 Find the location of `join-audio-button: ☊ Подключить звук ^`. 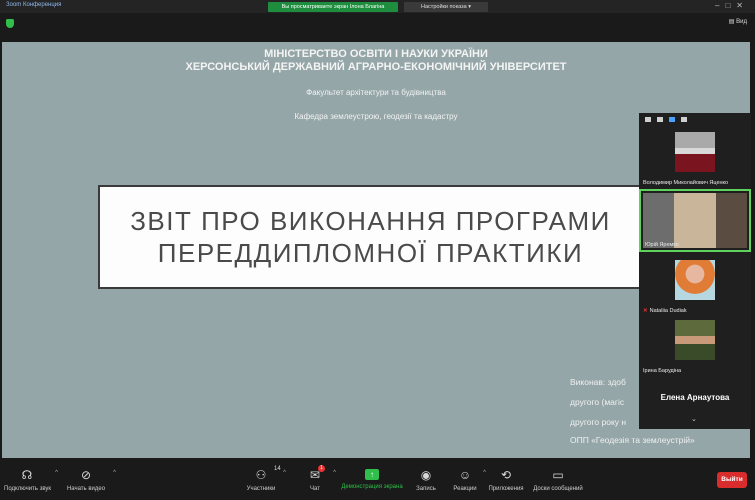

join-audio-button: ☊ Подключить звук ^ is located at coordinates (31, 479).